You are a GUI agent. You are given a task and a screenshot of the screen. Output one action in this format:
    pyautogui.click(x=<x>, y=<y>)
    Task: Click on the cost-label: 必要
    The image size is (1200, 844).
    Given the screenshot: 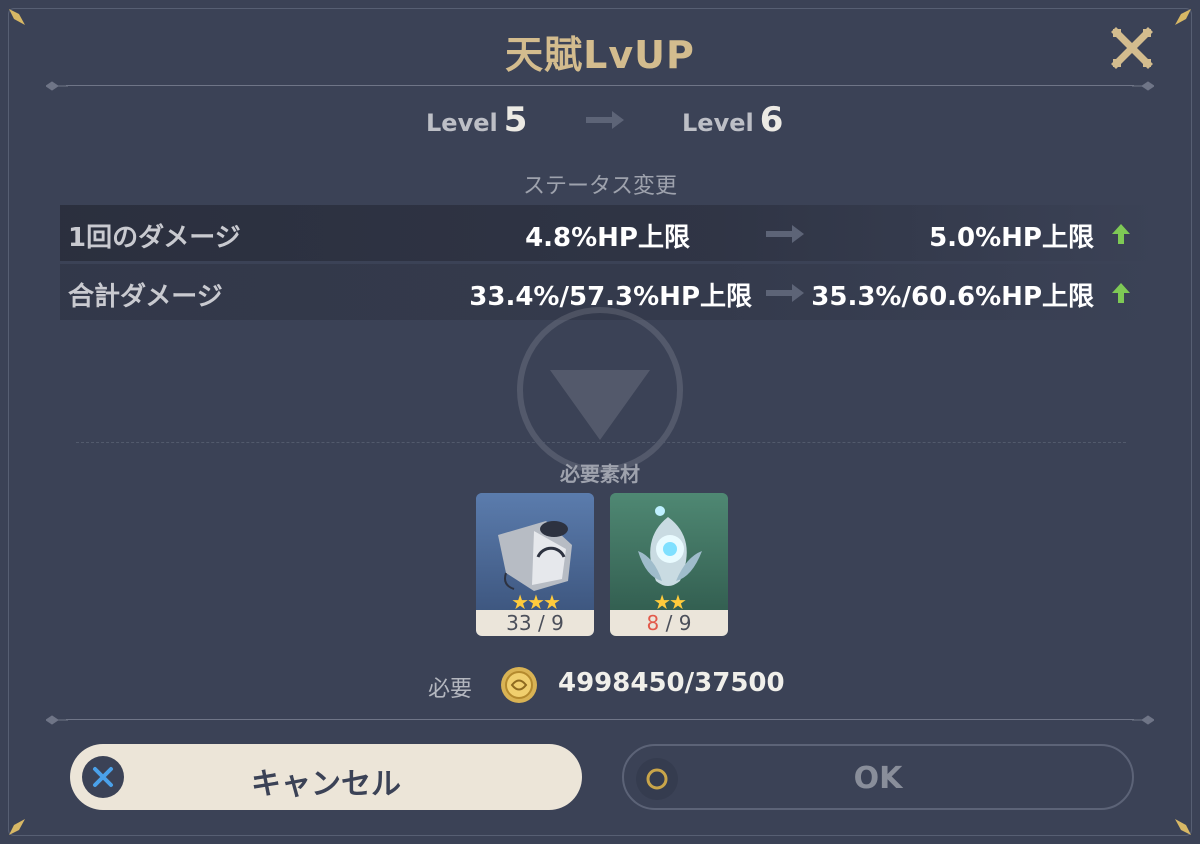 What is the action you would take?
    pyautogui.click(x=450, y=689)
    